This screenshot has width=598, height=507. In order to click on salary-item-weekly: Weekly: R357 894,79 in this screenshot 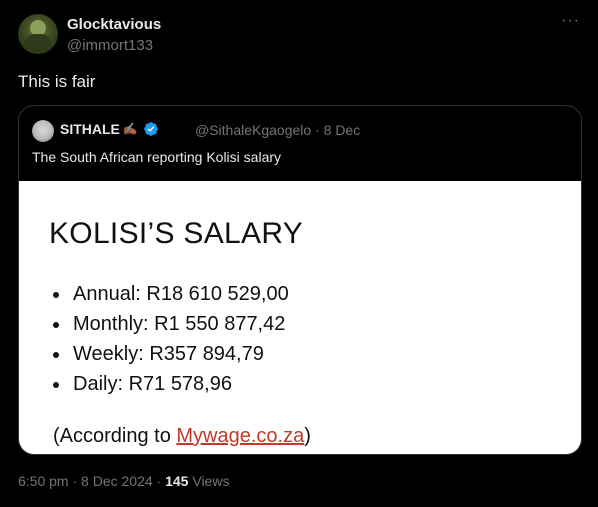, I will do `click(169, 354)`.